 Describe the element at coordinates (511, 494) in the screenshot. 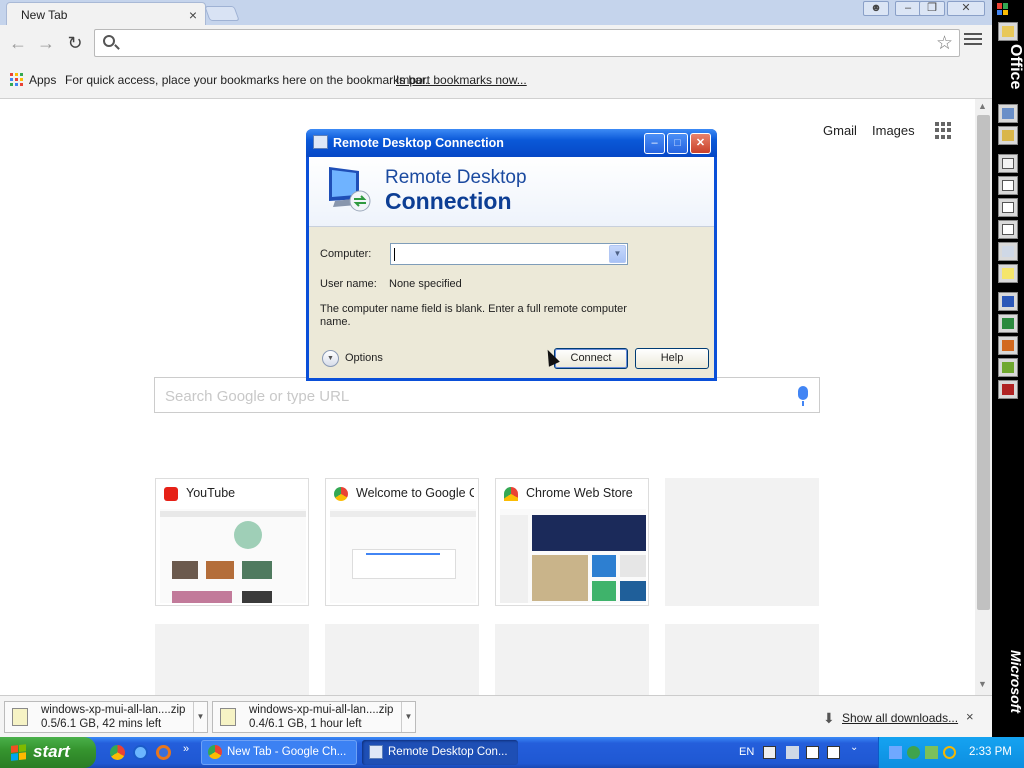

I see `web-store-icon` at that location.